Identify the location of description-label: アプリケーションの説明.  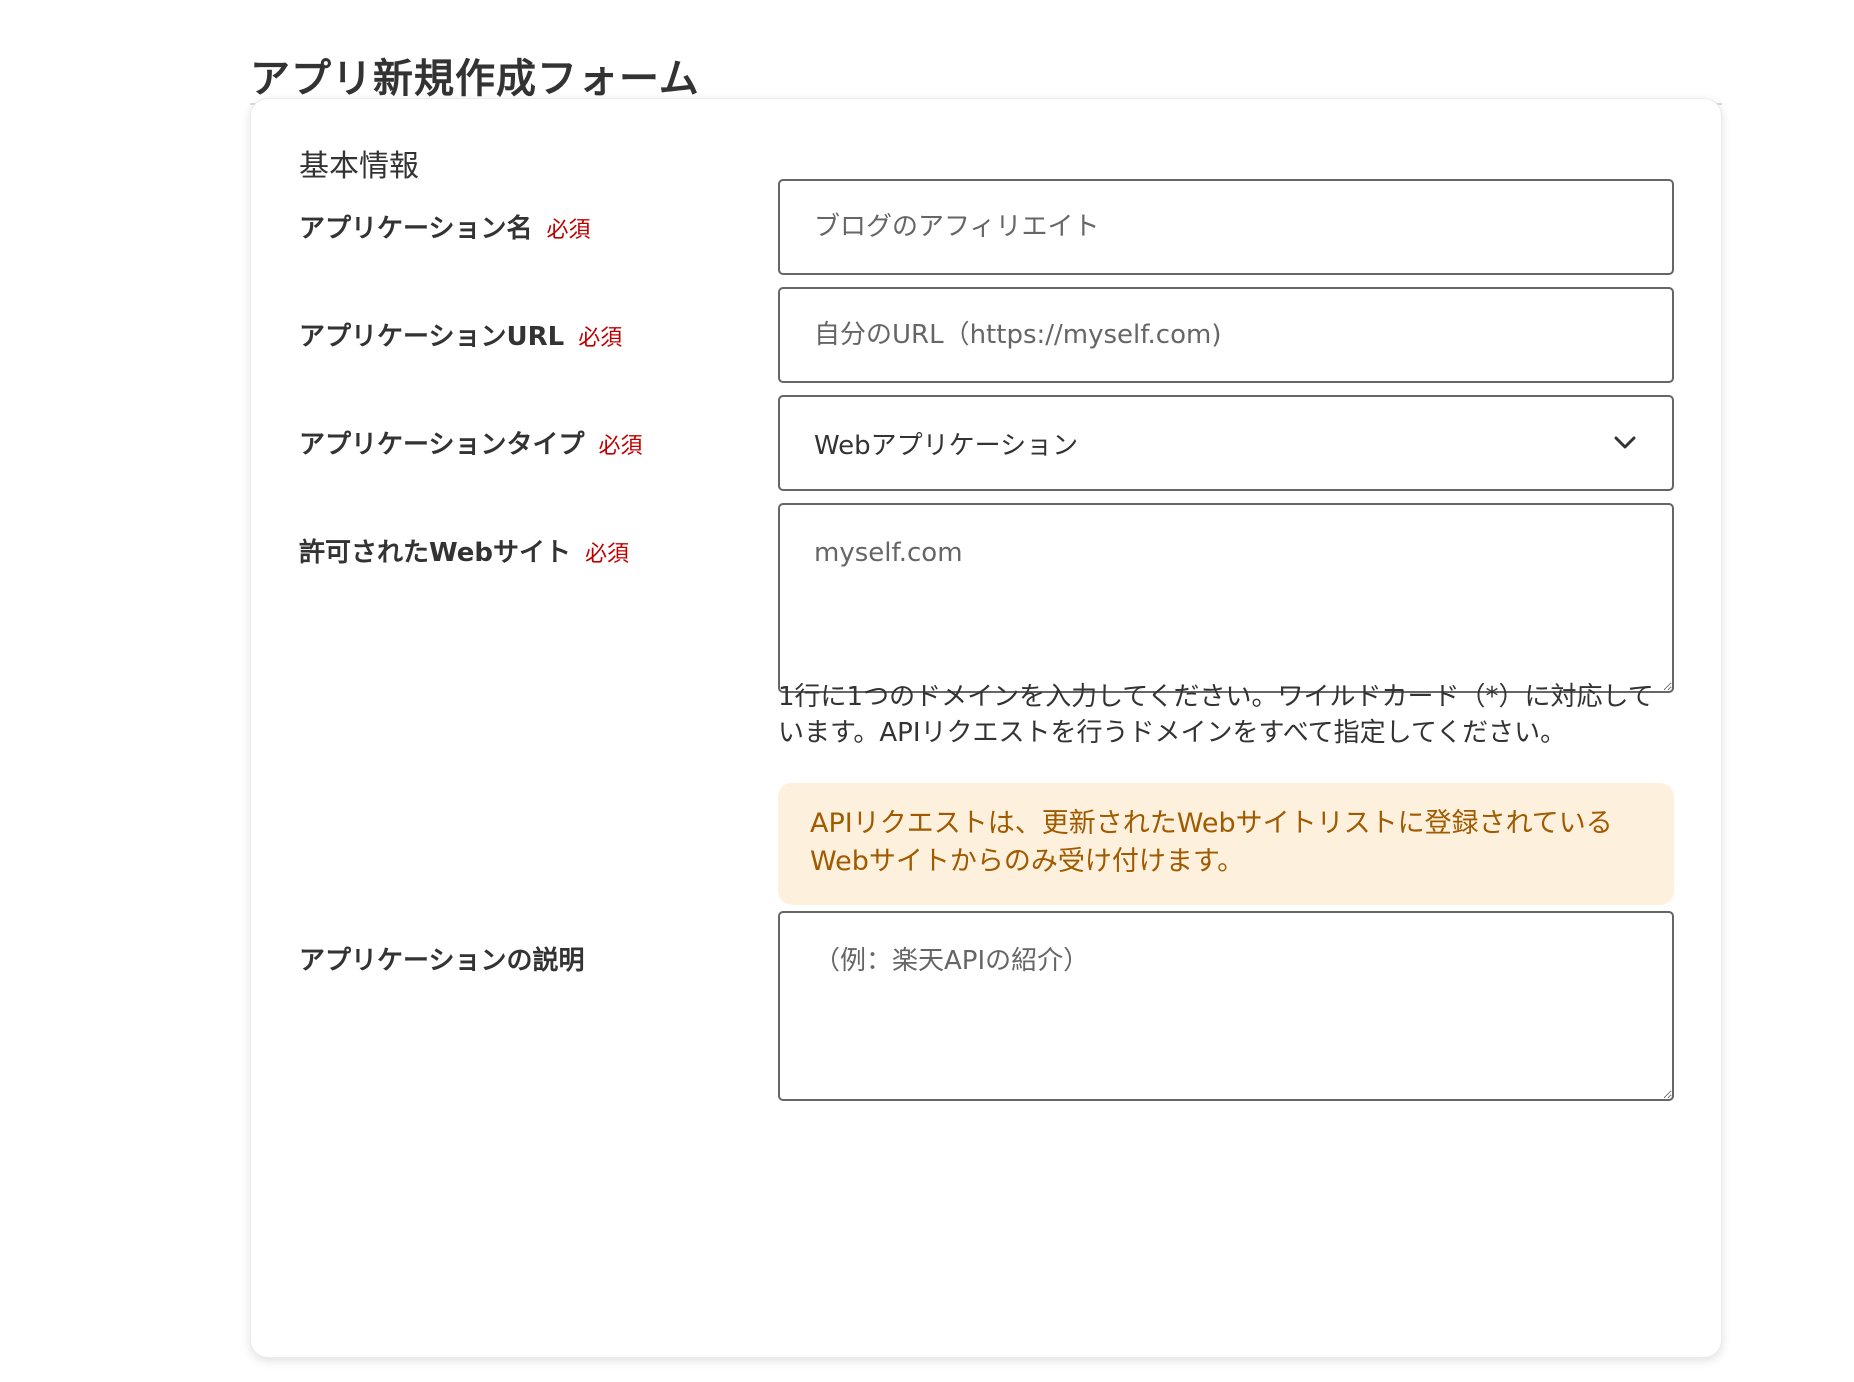
(441, 961).